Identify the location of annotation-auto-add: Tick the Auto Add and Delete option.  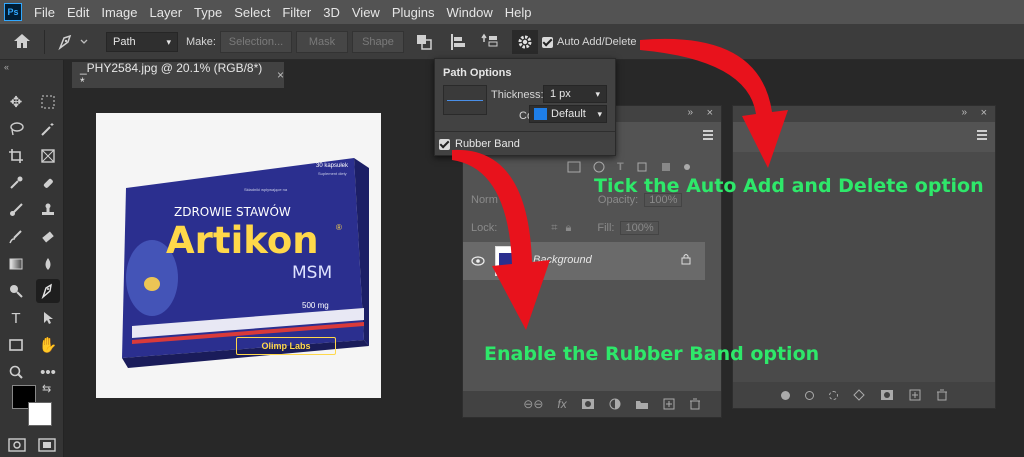
(789, 186).